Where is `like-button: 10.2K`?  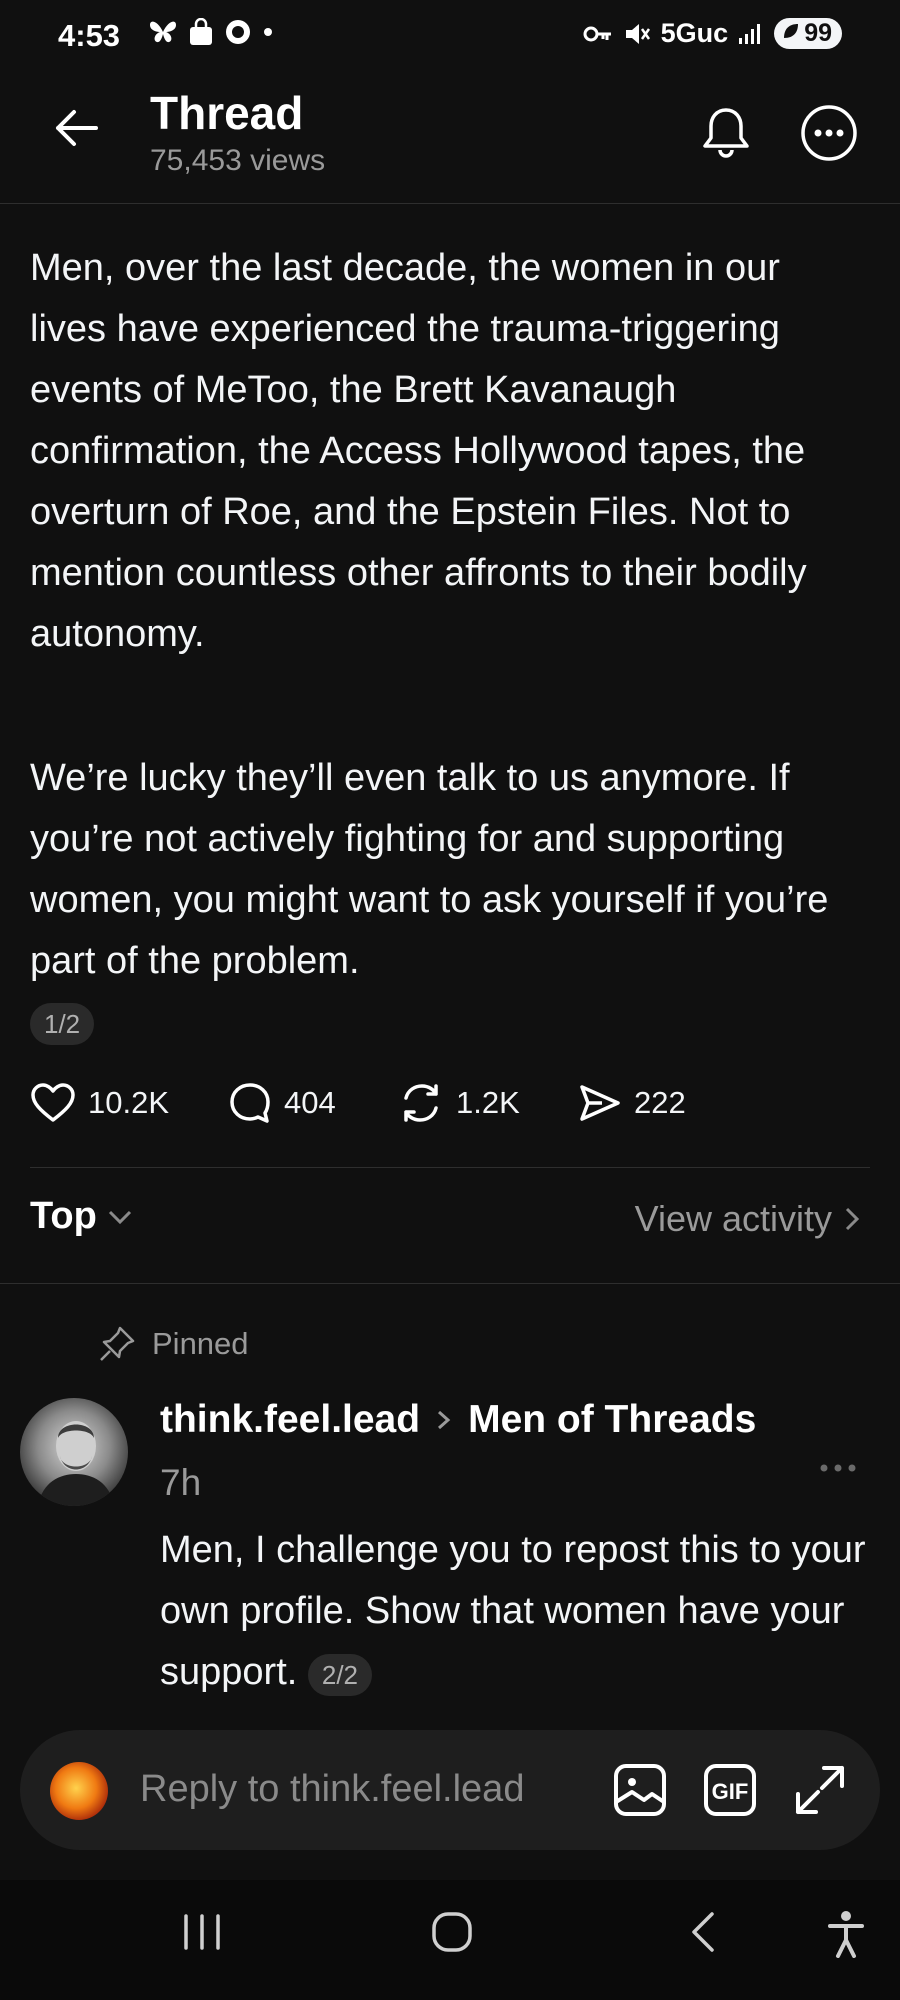
like-button: 10.2K is located at coordinates (129, 1103).